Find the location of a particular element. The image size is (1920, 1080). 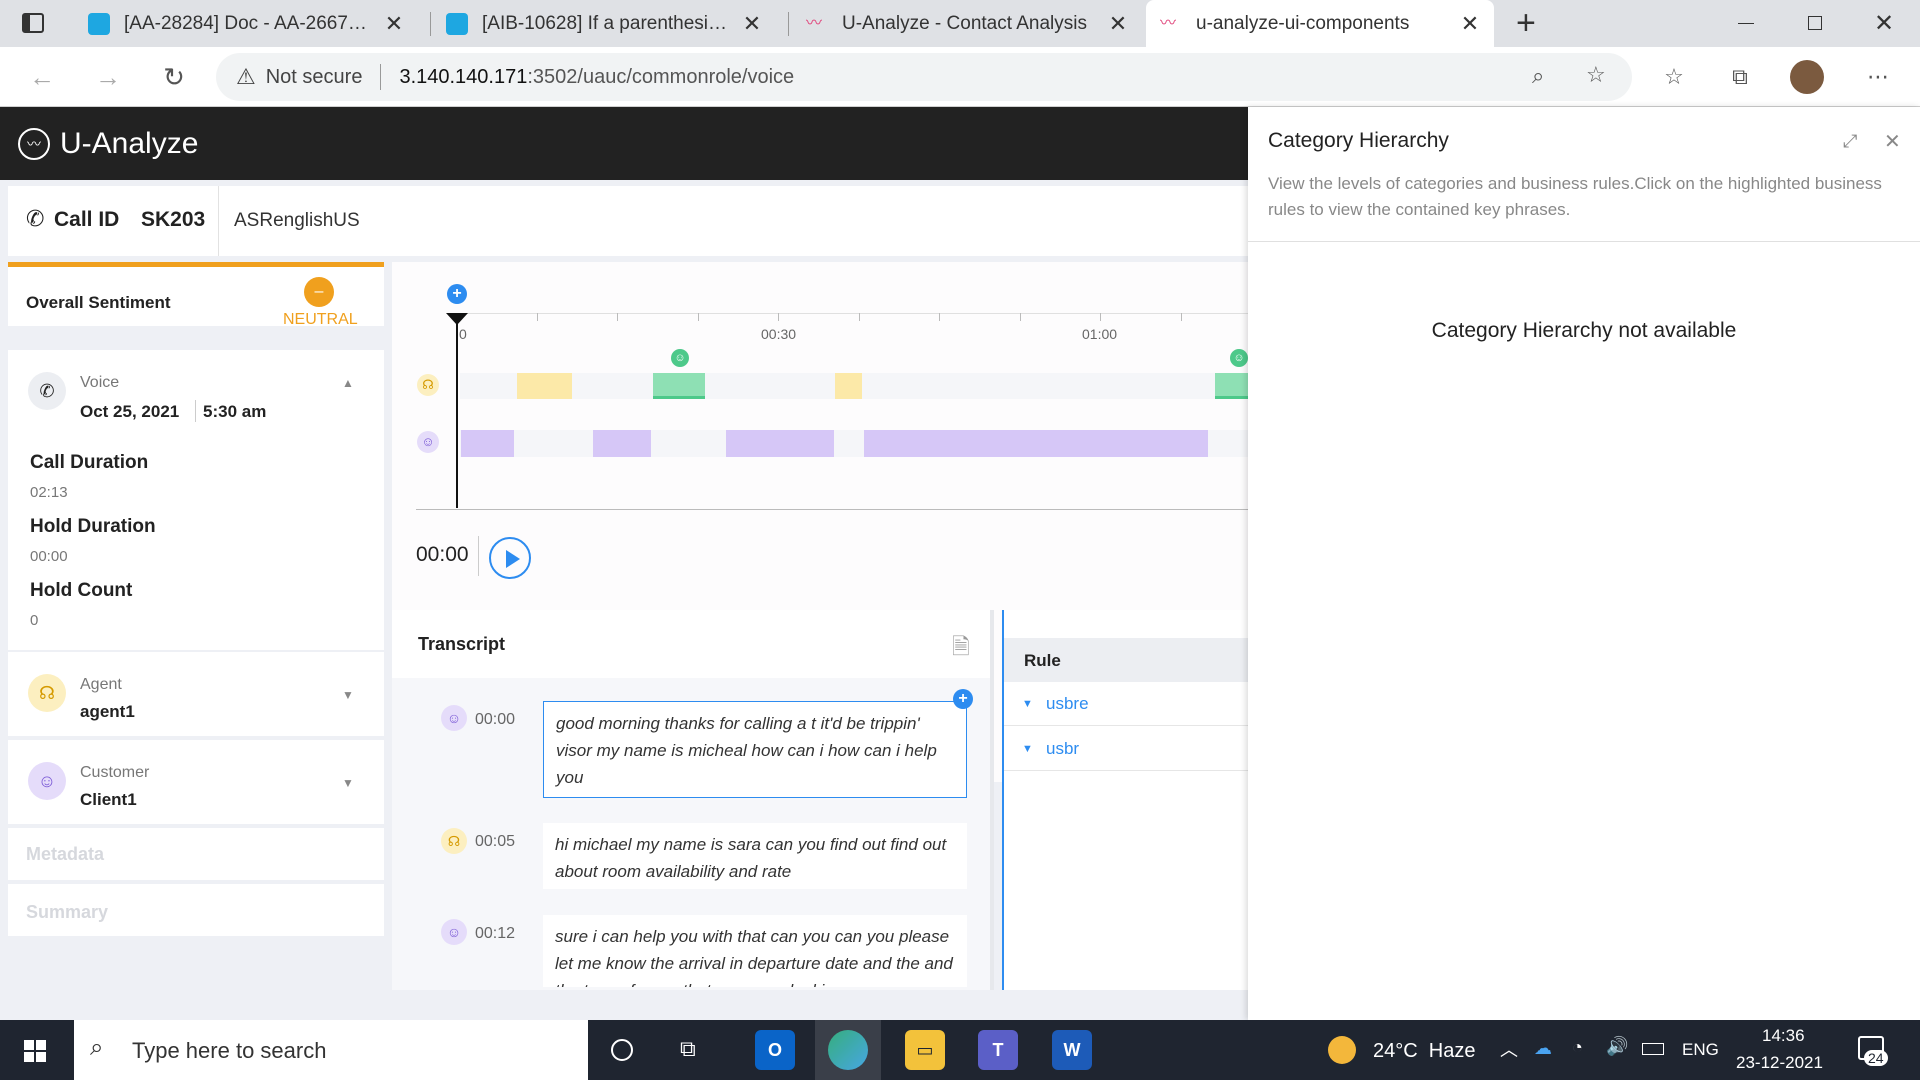

outlook-icon: O is located at coordinates (775, 1050).